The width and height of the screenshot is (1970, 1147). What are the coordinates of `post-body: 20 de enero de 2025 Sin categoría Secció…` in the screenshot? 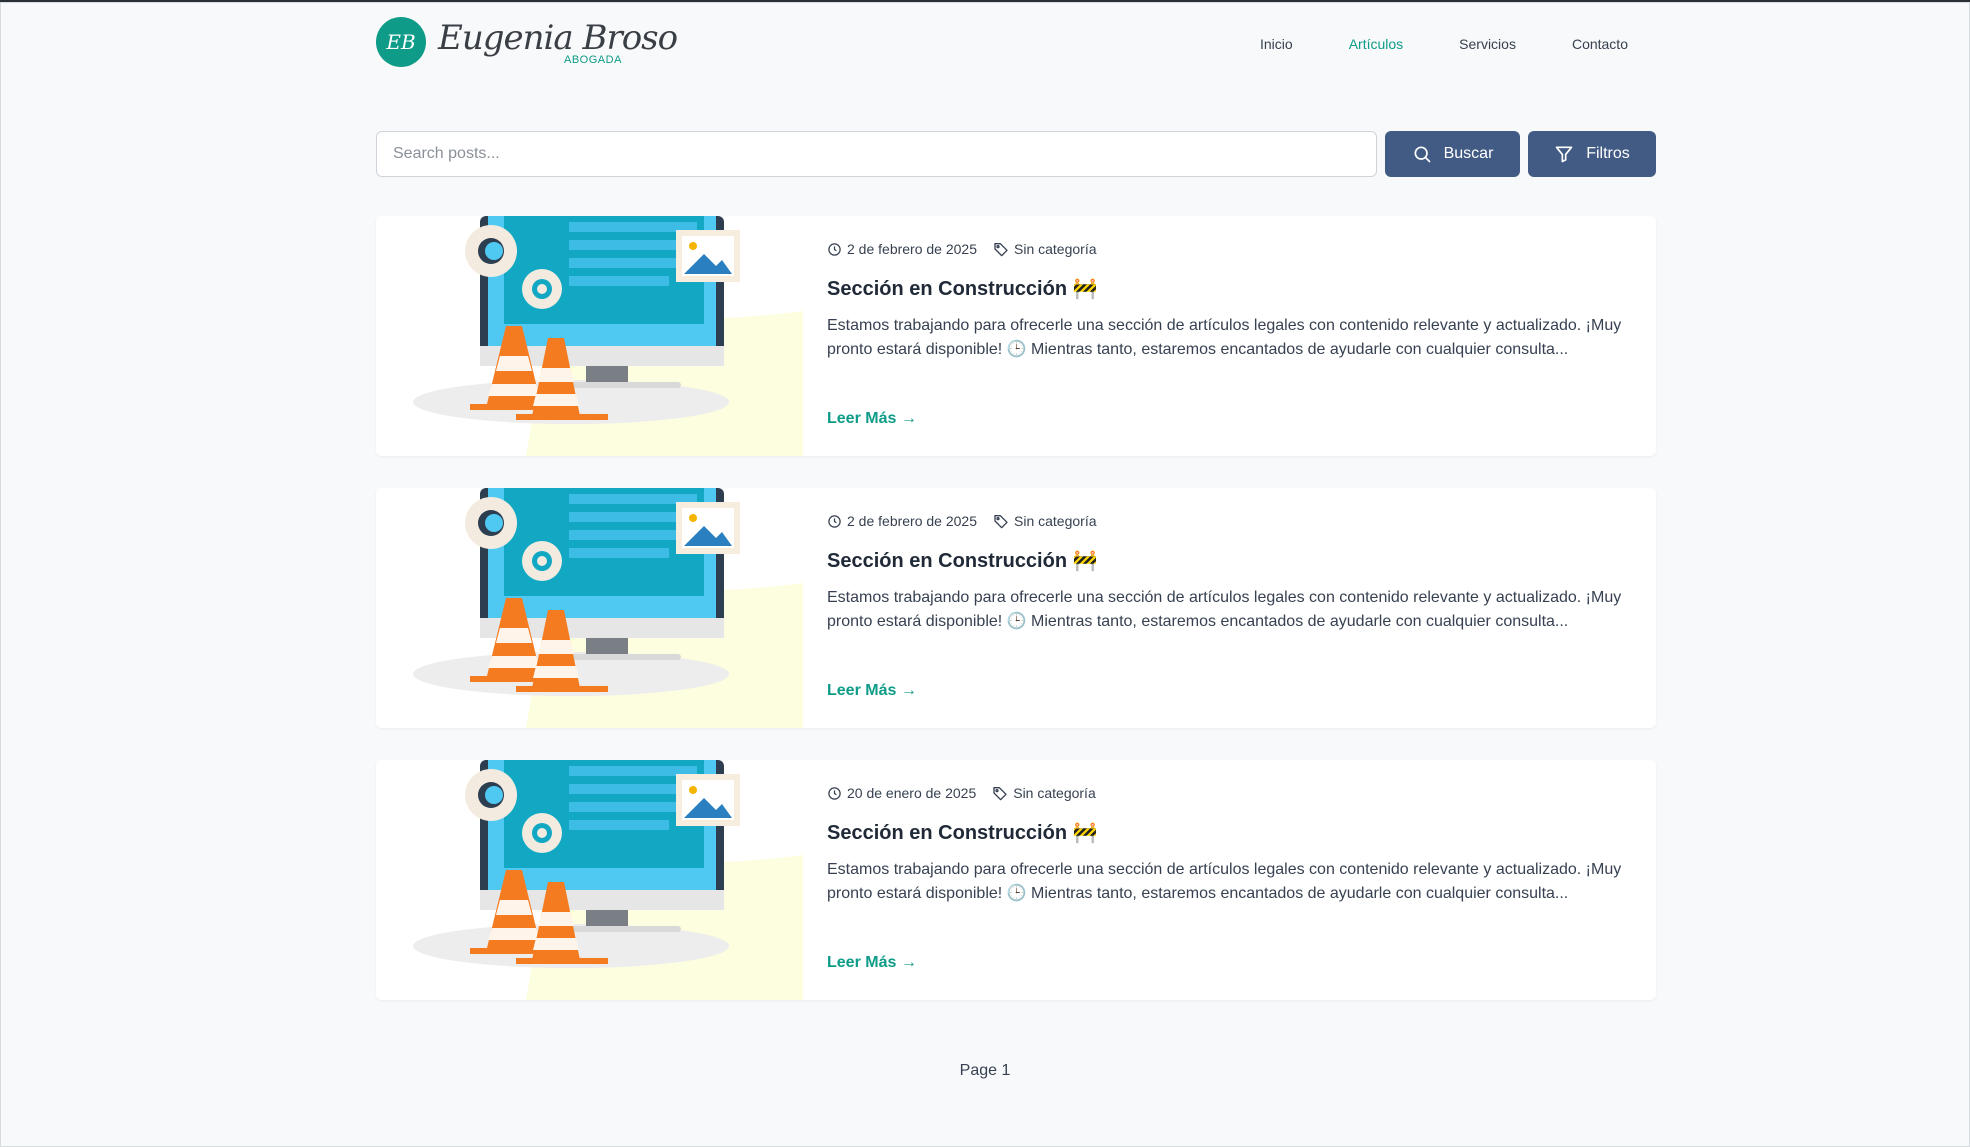 It's located at (1229, 845).